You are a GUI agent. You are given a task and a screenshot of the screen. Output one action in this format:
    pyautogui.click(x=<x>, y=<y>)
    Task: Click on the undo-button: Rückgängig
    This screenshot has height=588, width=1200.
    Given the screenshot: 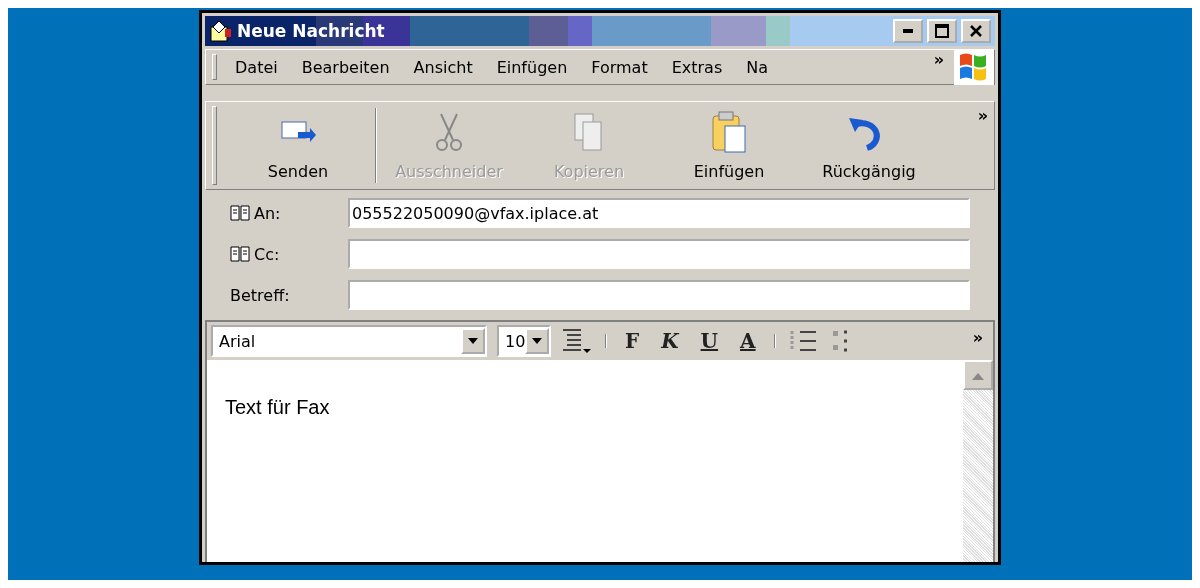 What is the action you would take?
    pyautogui.click(x=869, y=145)
    